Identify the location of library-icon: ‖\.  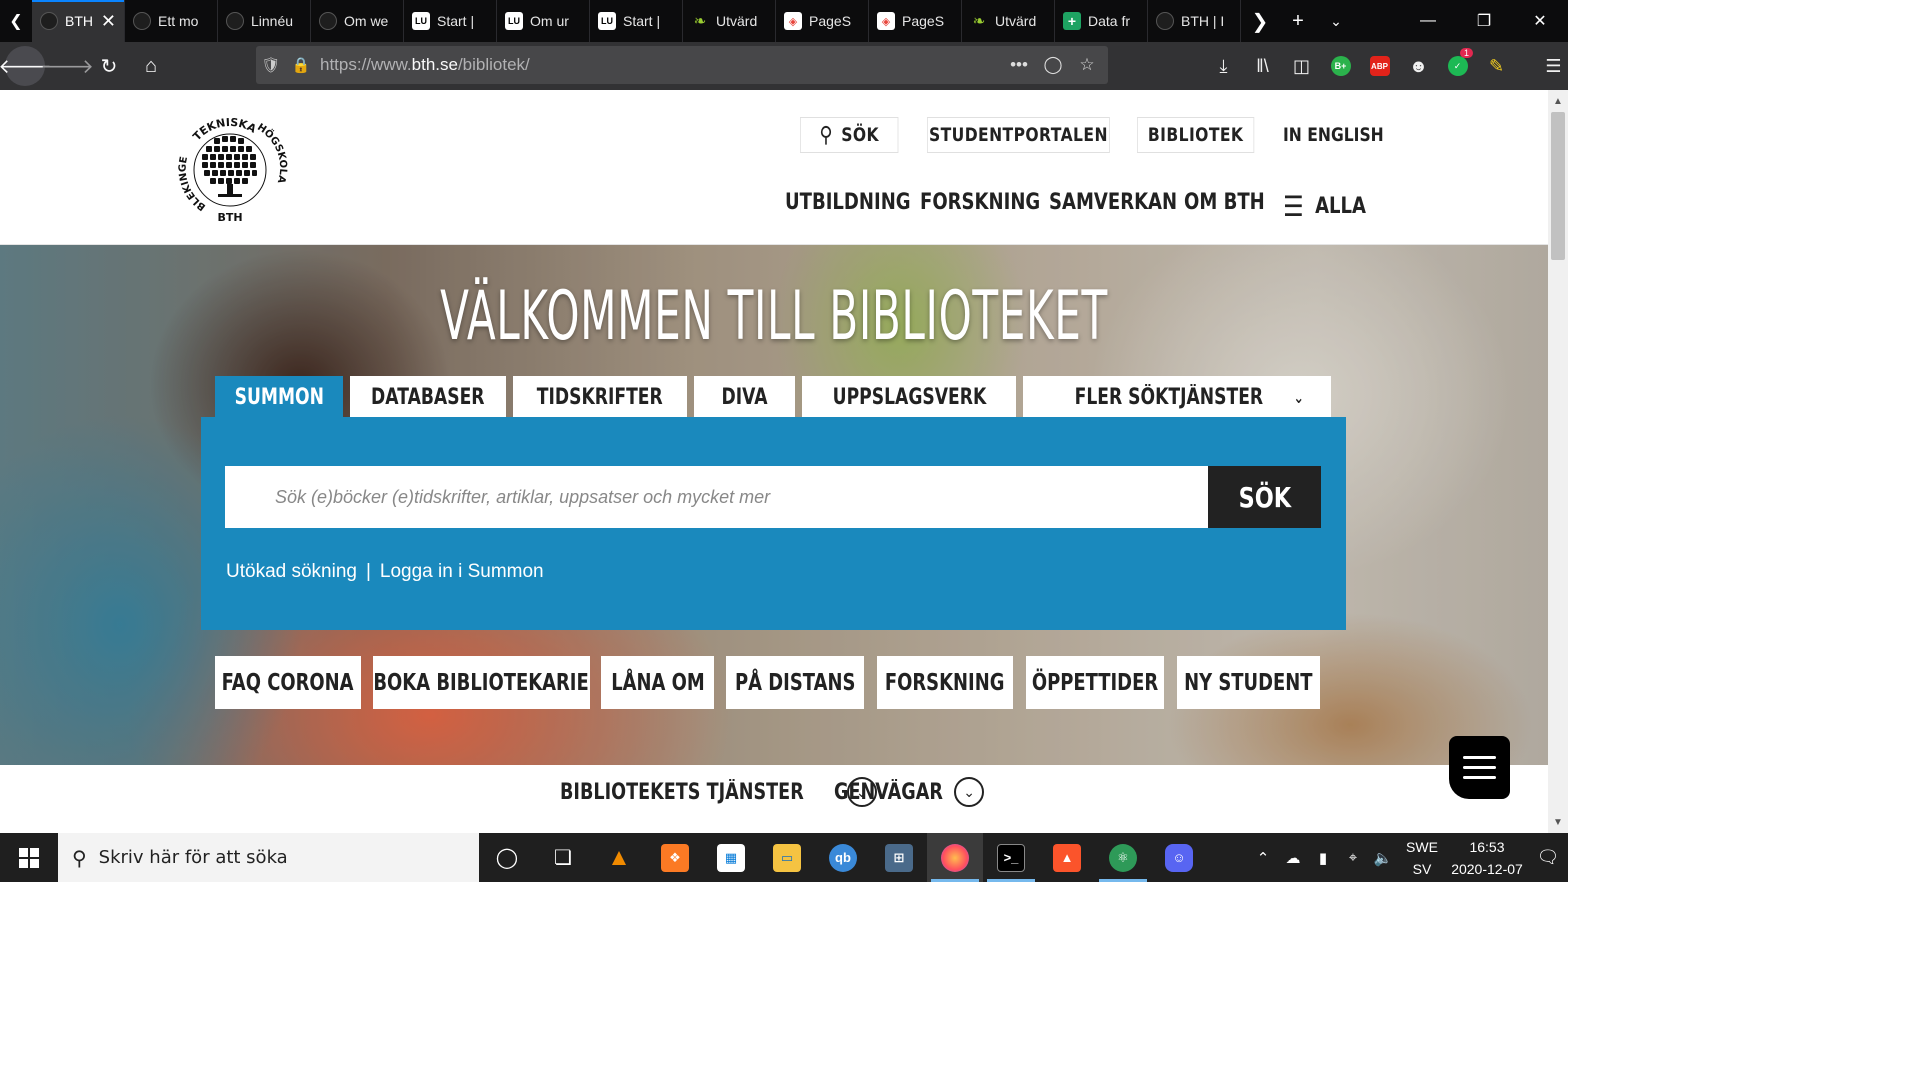
(1262, 66).